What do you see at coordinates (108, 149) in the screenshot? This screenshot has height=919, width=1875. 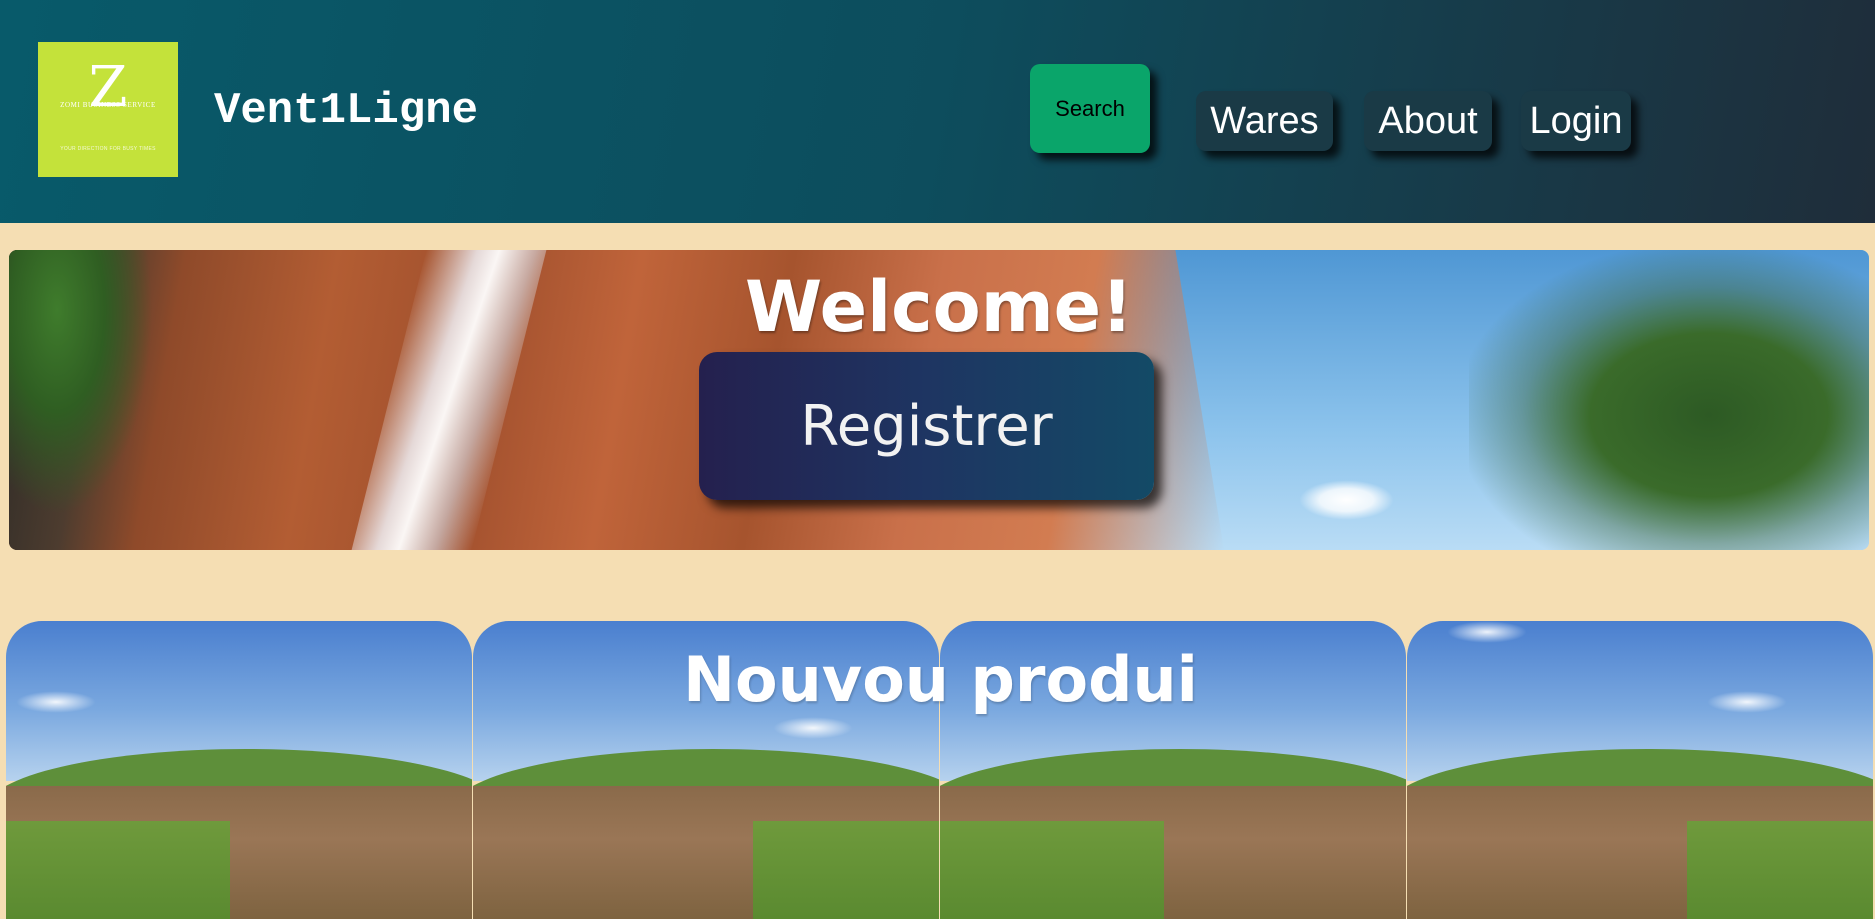 I see `logo-tagline: YOUR DIRECTION FOR BUSY TIMES` at bounding box center [108, 149].